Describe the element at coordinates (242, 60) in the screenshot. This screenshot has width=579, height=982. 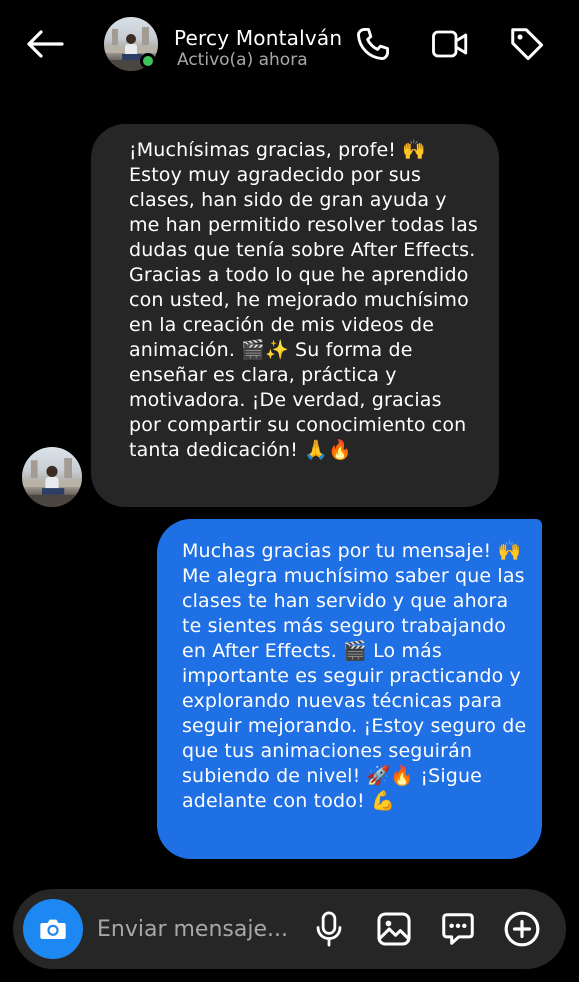
I see `contact-status: Activo(a) ahora` at that location.